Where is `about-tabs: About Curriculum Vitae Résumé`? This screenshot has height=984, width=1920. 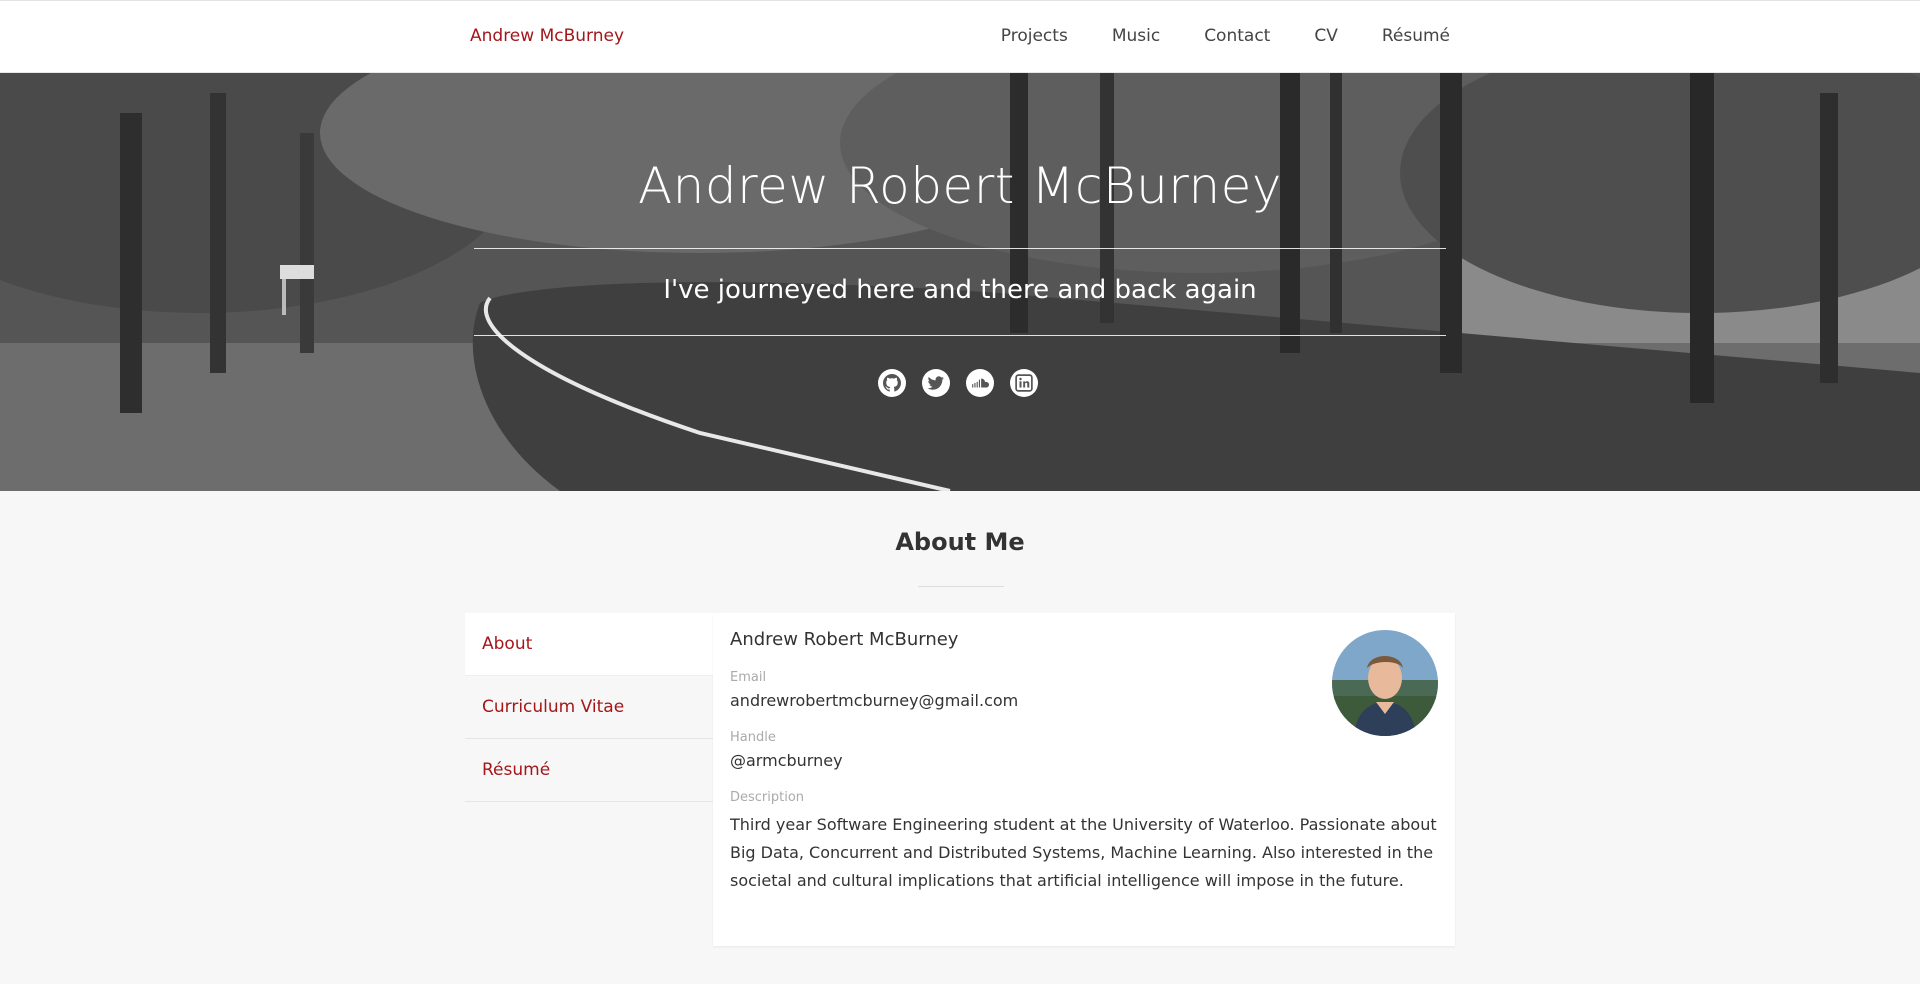
about-tabs: About Curriculum Vitae Résumé is located at coordinates (589, 707).